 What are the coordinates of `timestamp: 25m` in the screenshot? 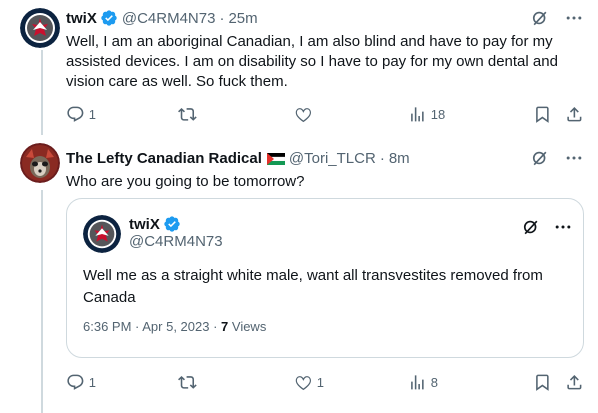 It's located at (242, 18).